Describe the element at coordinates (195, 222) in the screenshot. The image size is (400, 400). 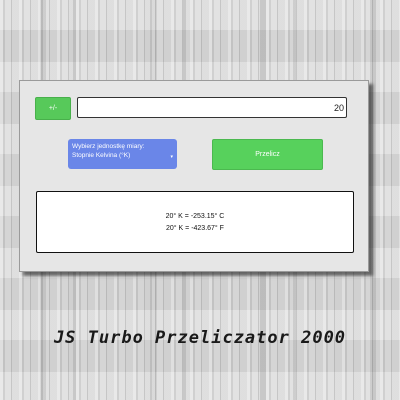
I see `result-box: 20° K = -253.15° C 20° K = -423.67° F` at that location.